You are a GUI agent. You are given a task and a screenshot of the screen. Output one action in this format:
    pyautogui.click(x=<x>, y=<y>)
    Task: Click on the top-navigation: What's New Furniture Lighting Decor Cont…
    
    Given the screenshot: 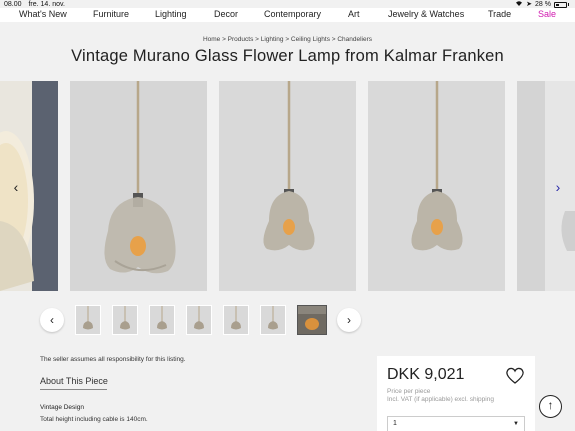 What is the action you would take?
    pyautogui.click(x=287, y=15)
    